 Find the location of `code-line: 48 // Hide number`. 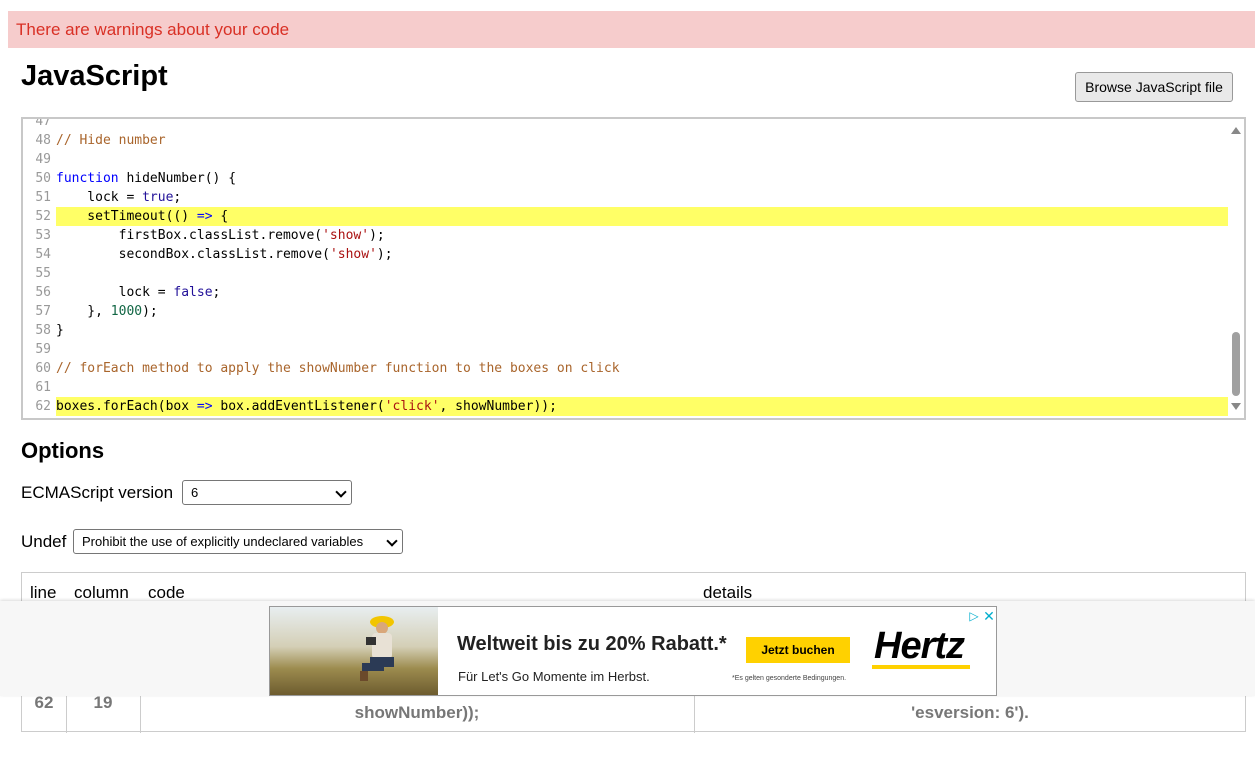

code-line: 48 // Hide number is located at coordinates (625, 140).